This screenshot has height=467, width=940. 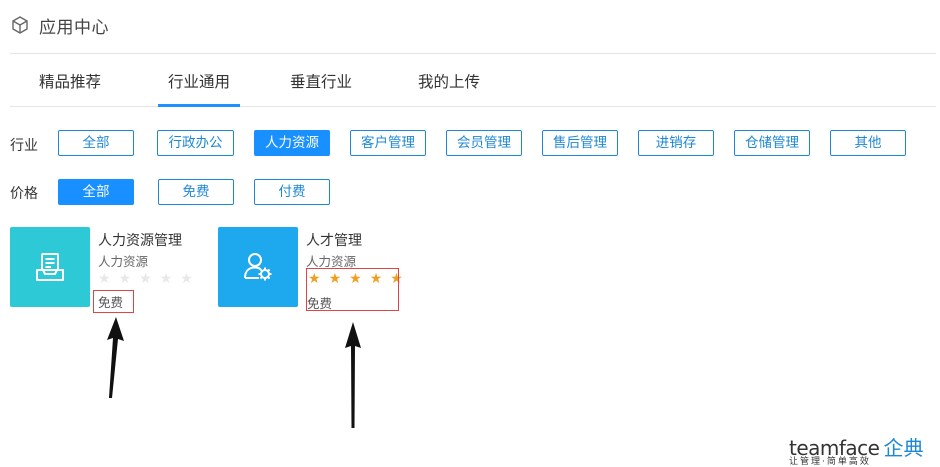 What do you see at coordinates (473, 53) in the screenshot?
I see `header-divider` at bounding box center [473, 53].